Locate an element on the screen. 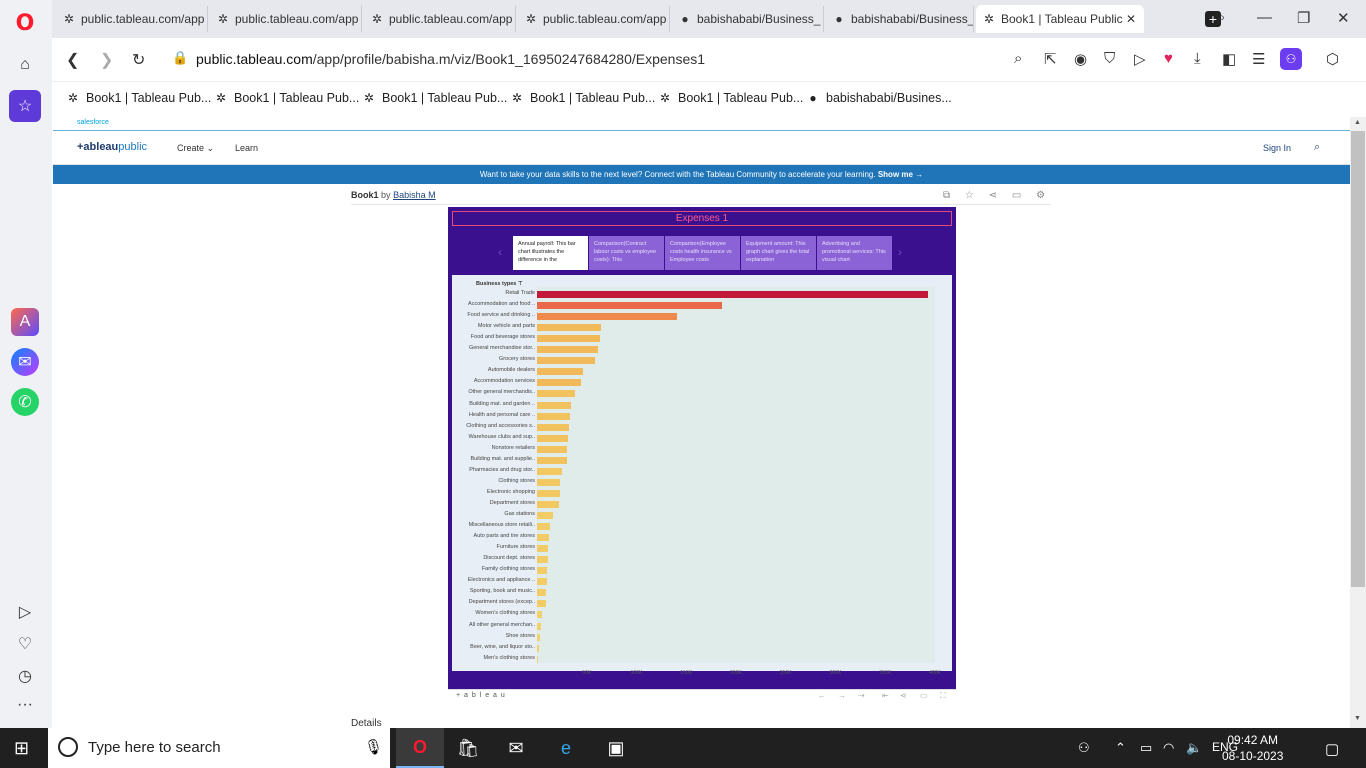 This screenshot has height=768, width=1366. nav-learn: Learn is located at coordinates (246, 148).